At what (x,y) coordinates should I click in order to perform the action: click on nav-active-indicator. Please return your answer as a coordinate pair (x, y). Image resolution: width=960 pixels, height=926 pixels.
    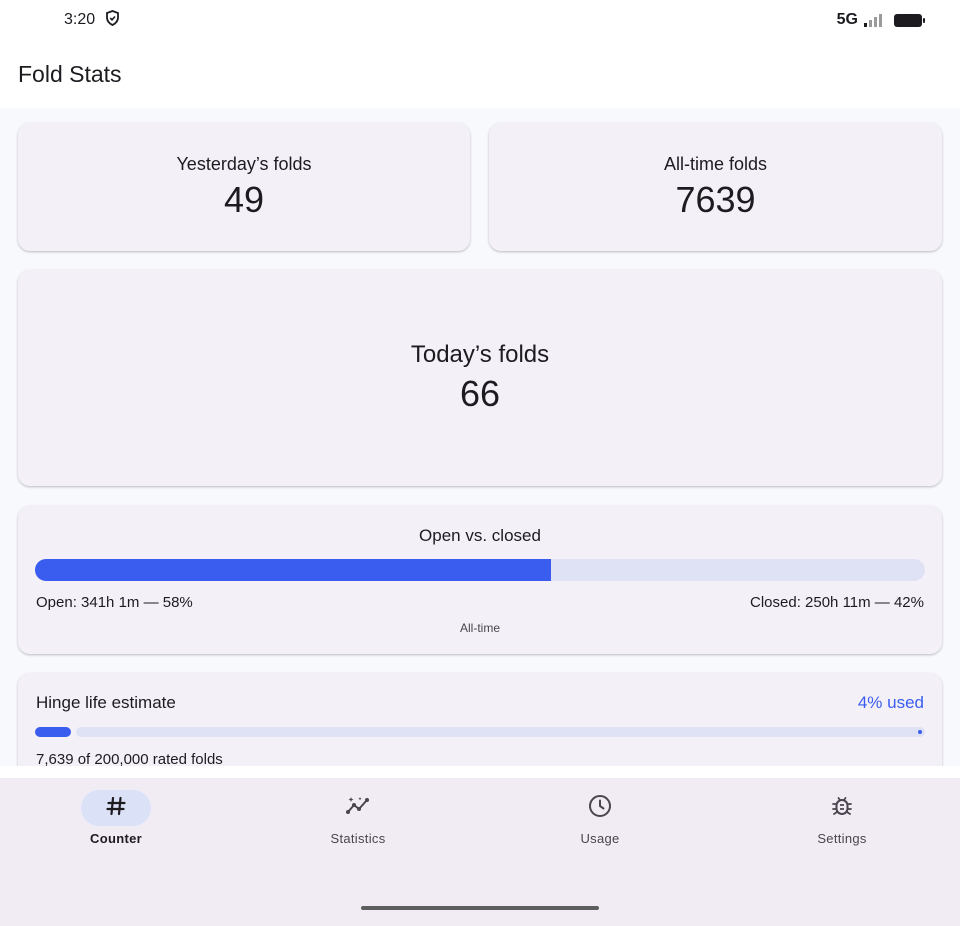
    Looking at the image, I should click on (116, 808).